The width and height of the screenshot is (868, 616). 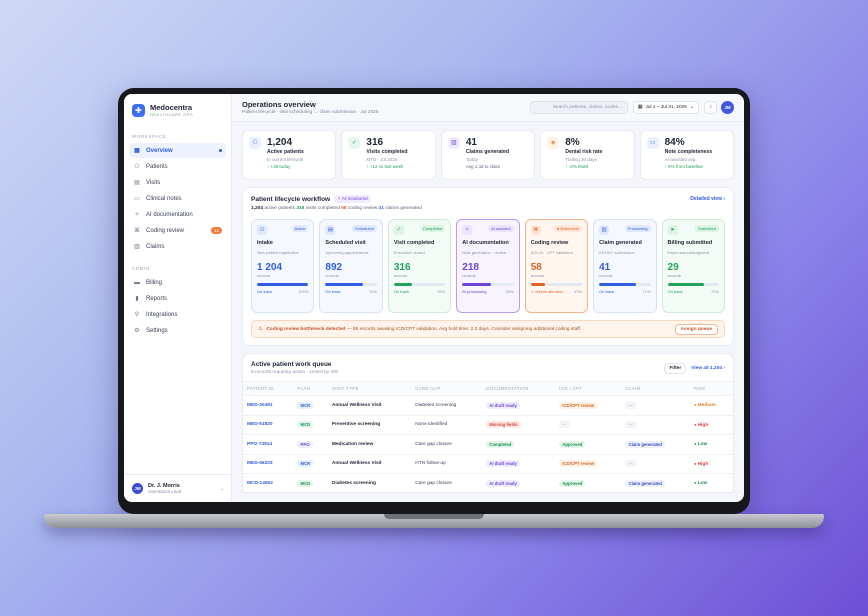 What do you see at coordinates (305, 483) in the screenshot?
I see `plan-badge: MCD` at bounding box center [305, 483].